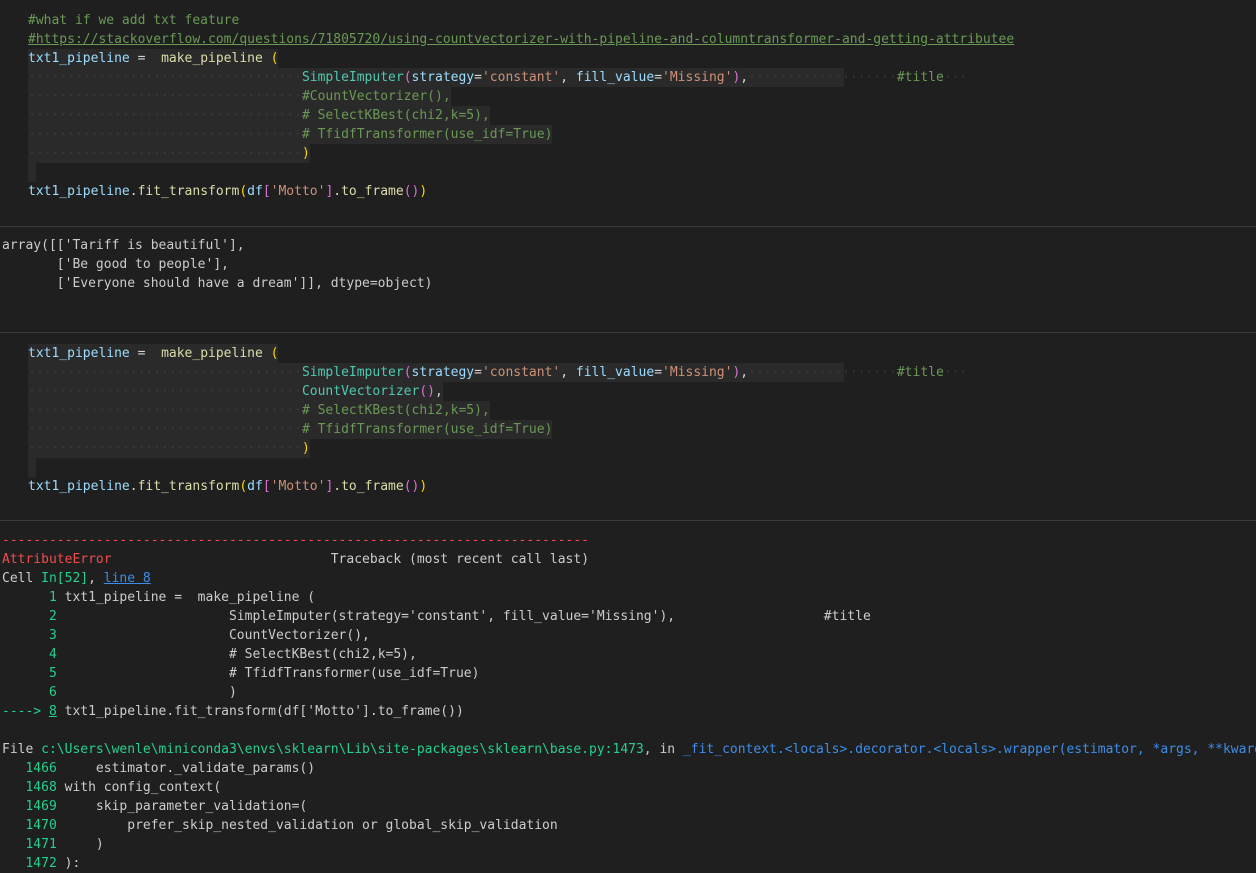 Image resolution: width=1256 pixels, height=873 pixels. What do you see at coordinates (29, 863) in the screenshot?
I see `line-number: 1472` at bounding box center [29, 863].